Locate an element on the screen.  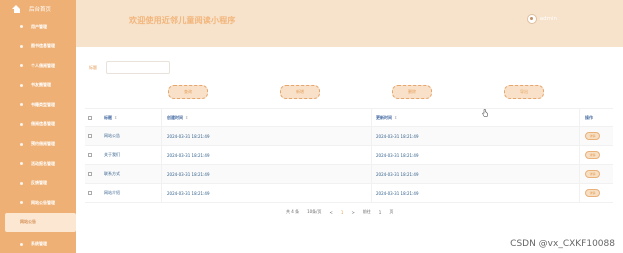
sidebar-item-book-type: 书籍类型管理 is located at coordinates (38, 104).